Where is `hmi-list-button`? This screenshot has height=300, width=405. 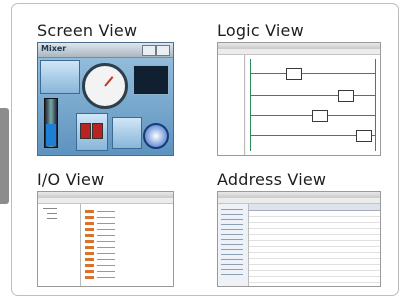
hmi-list-button is located at coordinates (149, 50).